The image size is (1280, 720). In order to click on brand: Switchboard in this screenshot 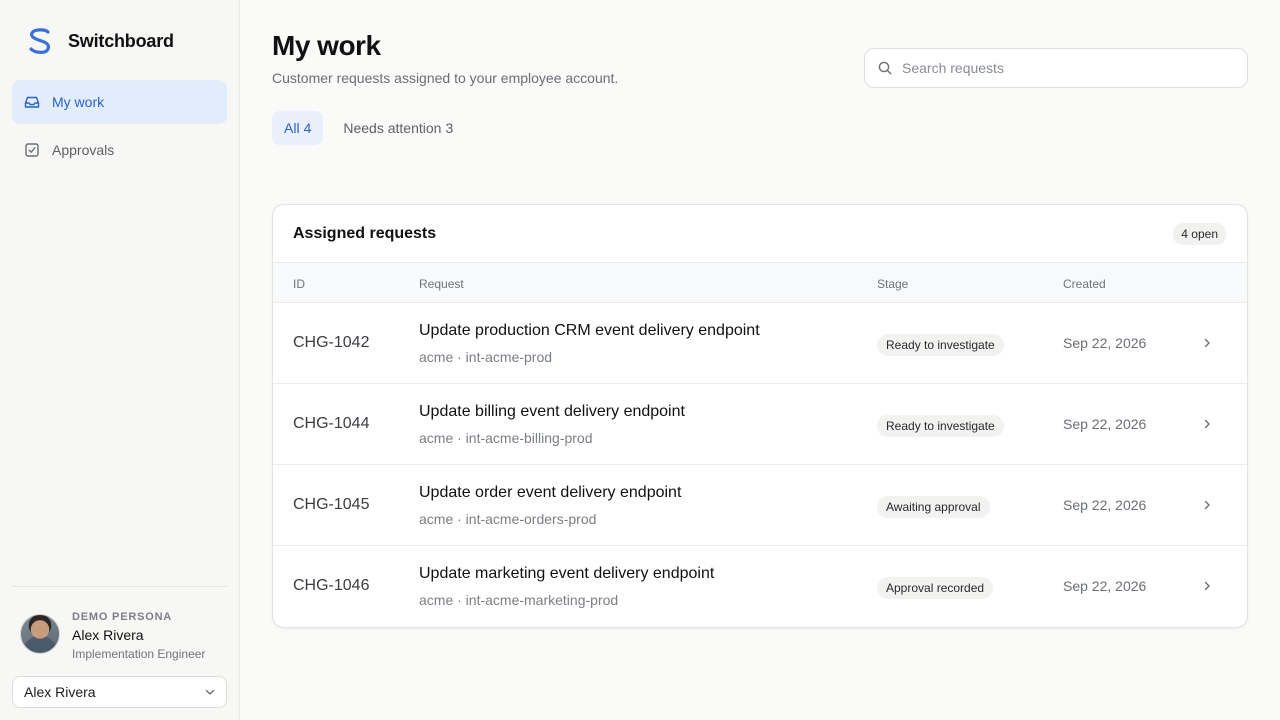, I will do `click(101, 41)`.